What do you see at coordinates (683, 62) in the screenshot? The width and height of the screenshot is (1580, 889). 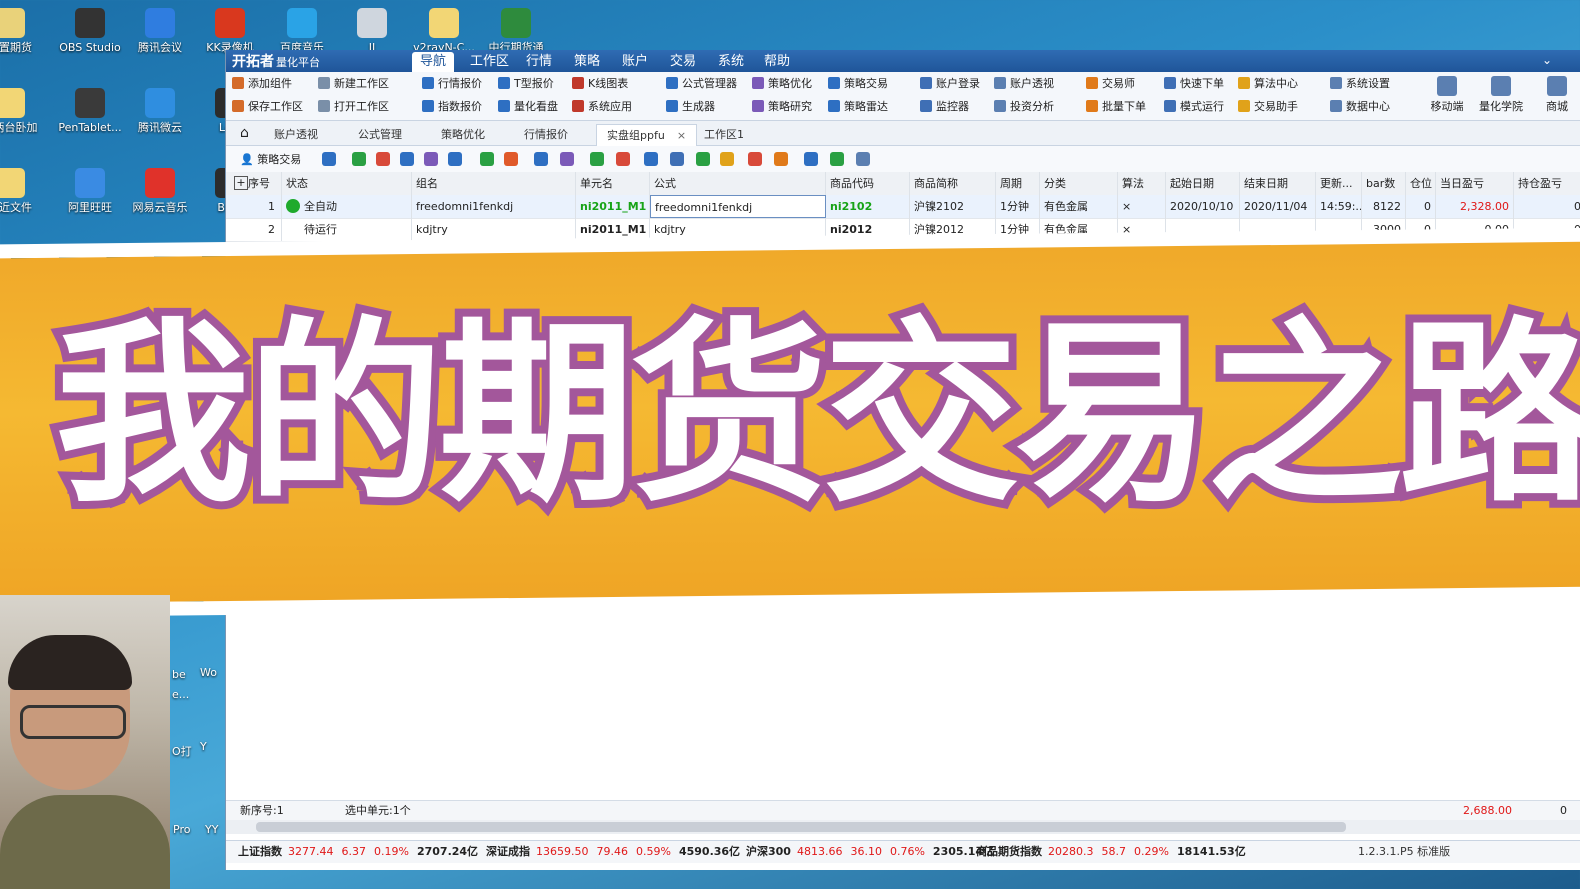 I see `menu-5: 交易` at bounding box center [683, 62].